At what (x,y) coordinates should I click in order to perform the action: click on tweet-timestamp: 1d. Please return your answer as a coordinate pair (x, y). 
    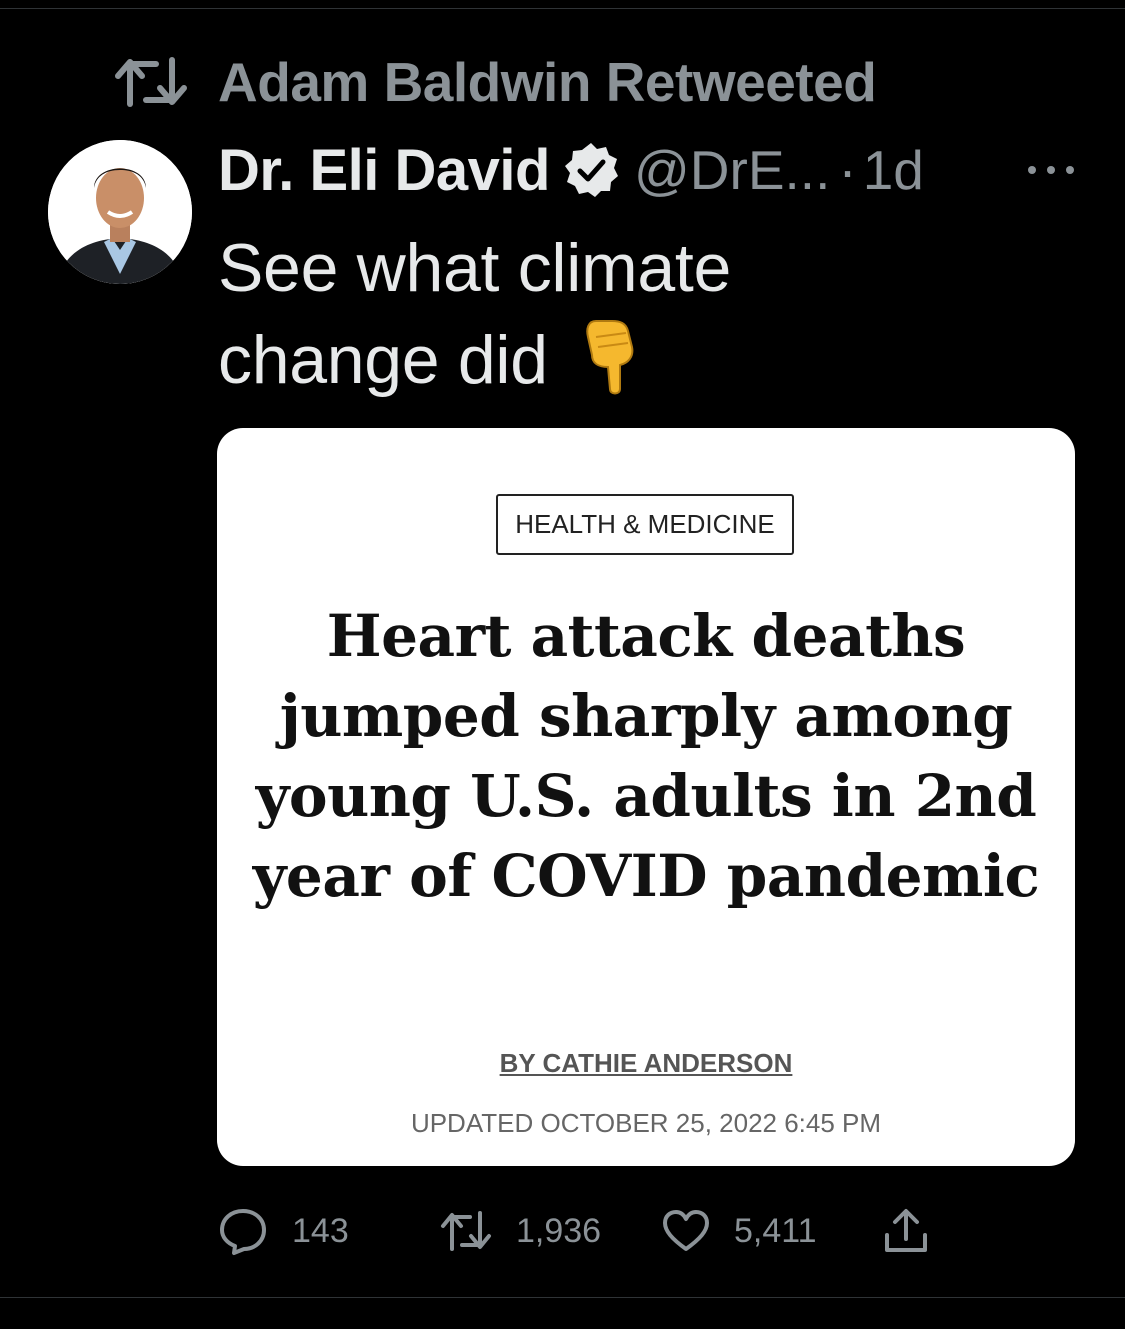
    Looking at the image, I should click on (893, 170).